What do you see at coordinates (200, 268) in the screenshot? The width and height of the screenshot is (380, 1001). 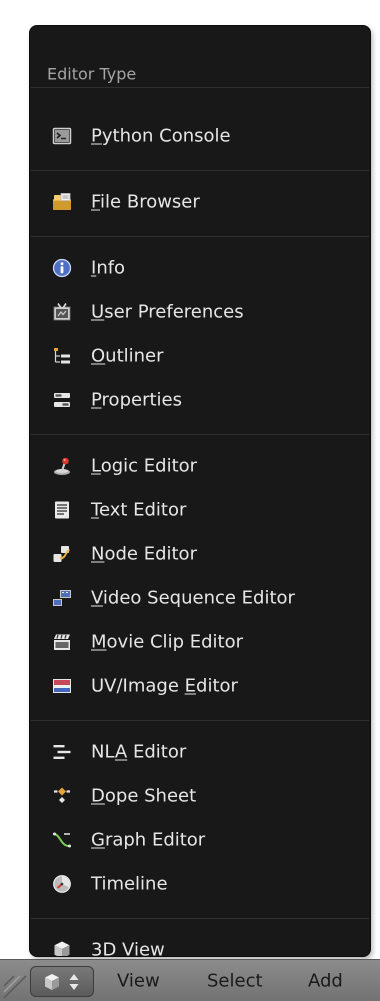 I see `menu-item-info: Info` at bounding box center [200, 268].